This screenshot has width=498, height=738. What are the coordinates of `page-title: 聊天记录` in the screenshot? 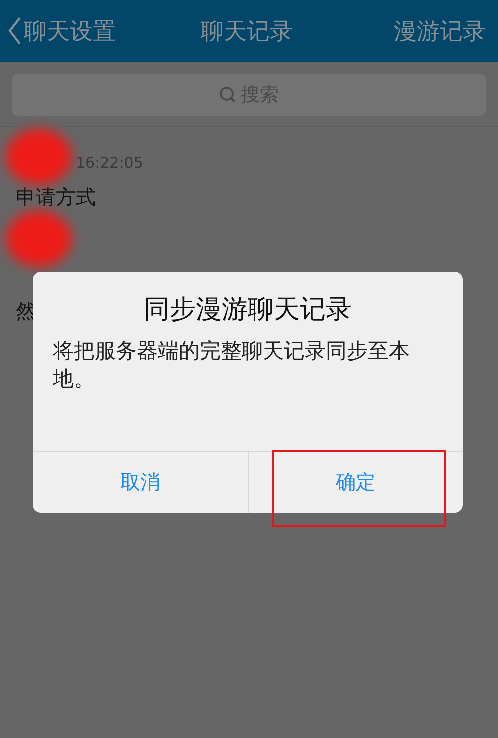 It's located at (247, 32).